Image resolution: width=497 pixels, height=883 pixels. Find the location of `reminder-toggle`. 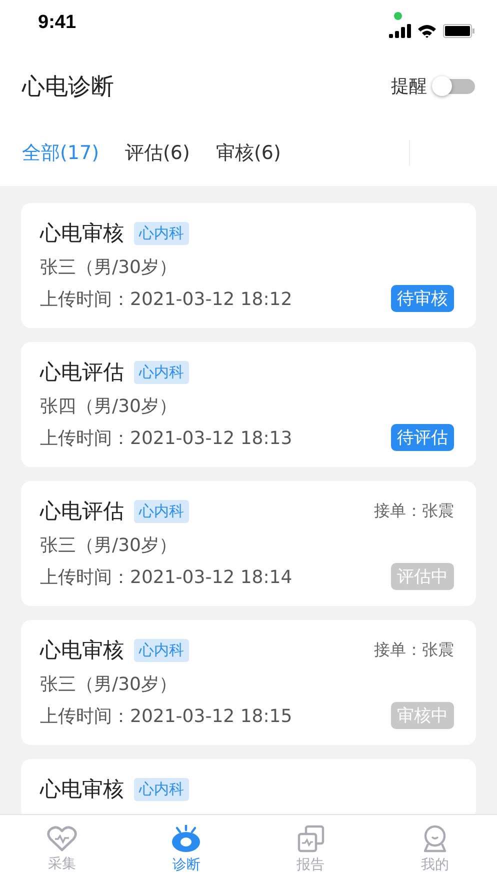

reminder-toggle is located at coordinates (455, 86).